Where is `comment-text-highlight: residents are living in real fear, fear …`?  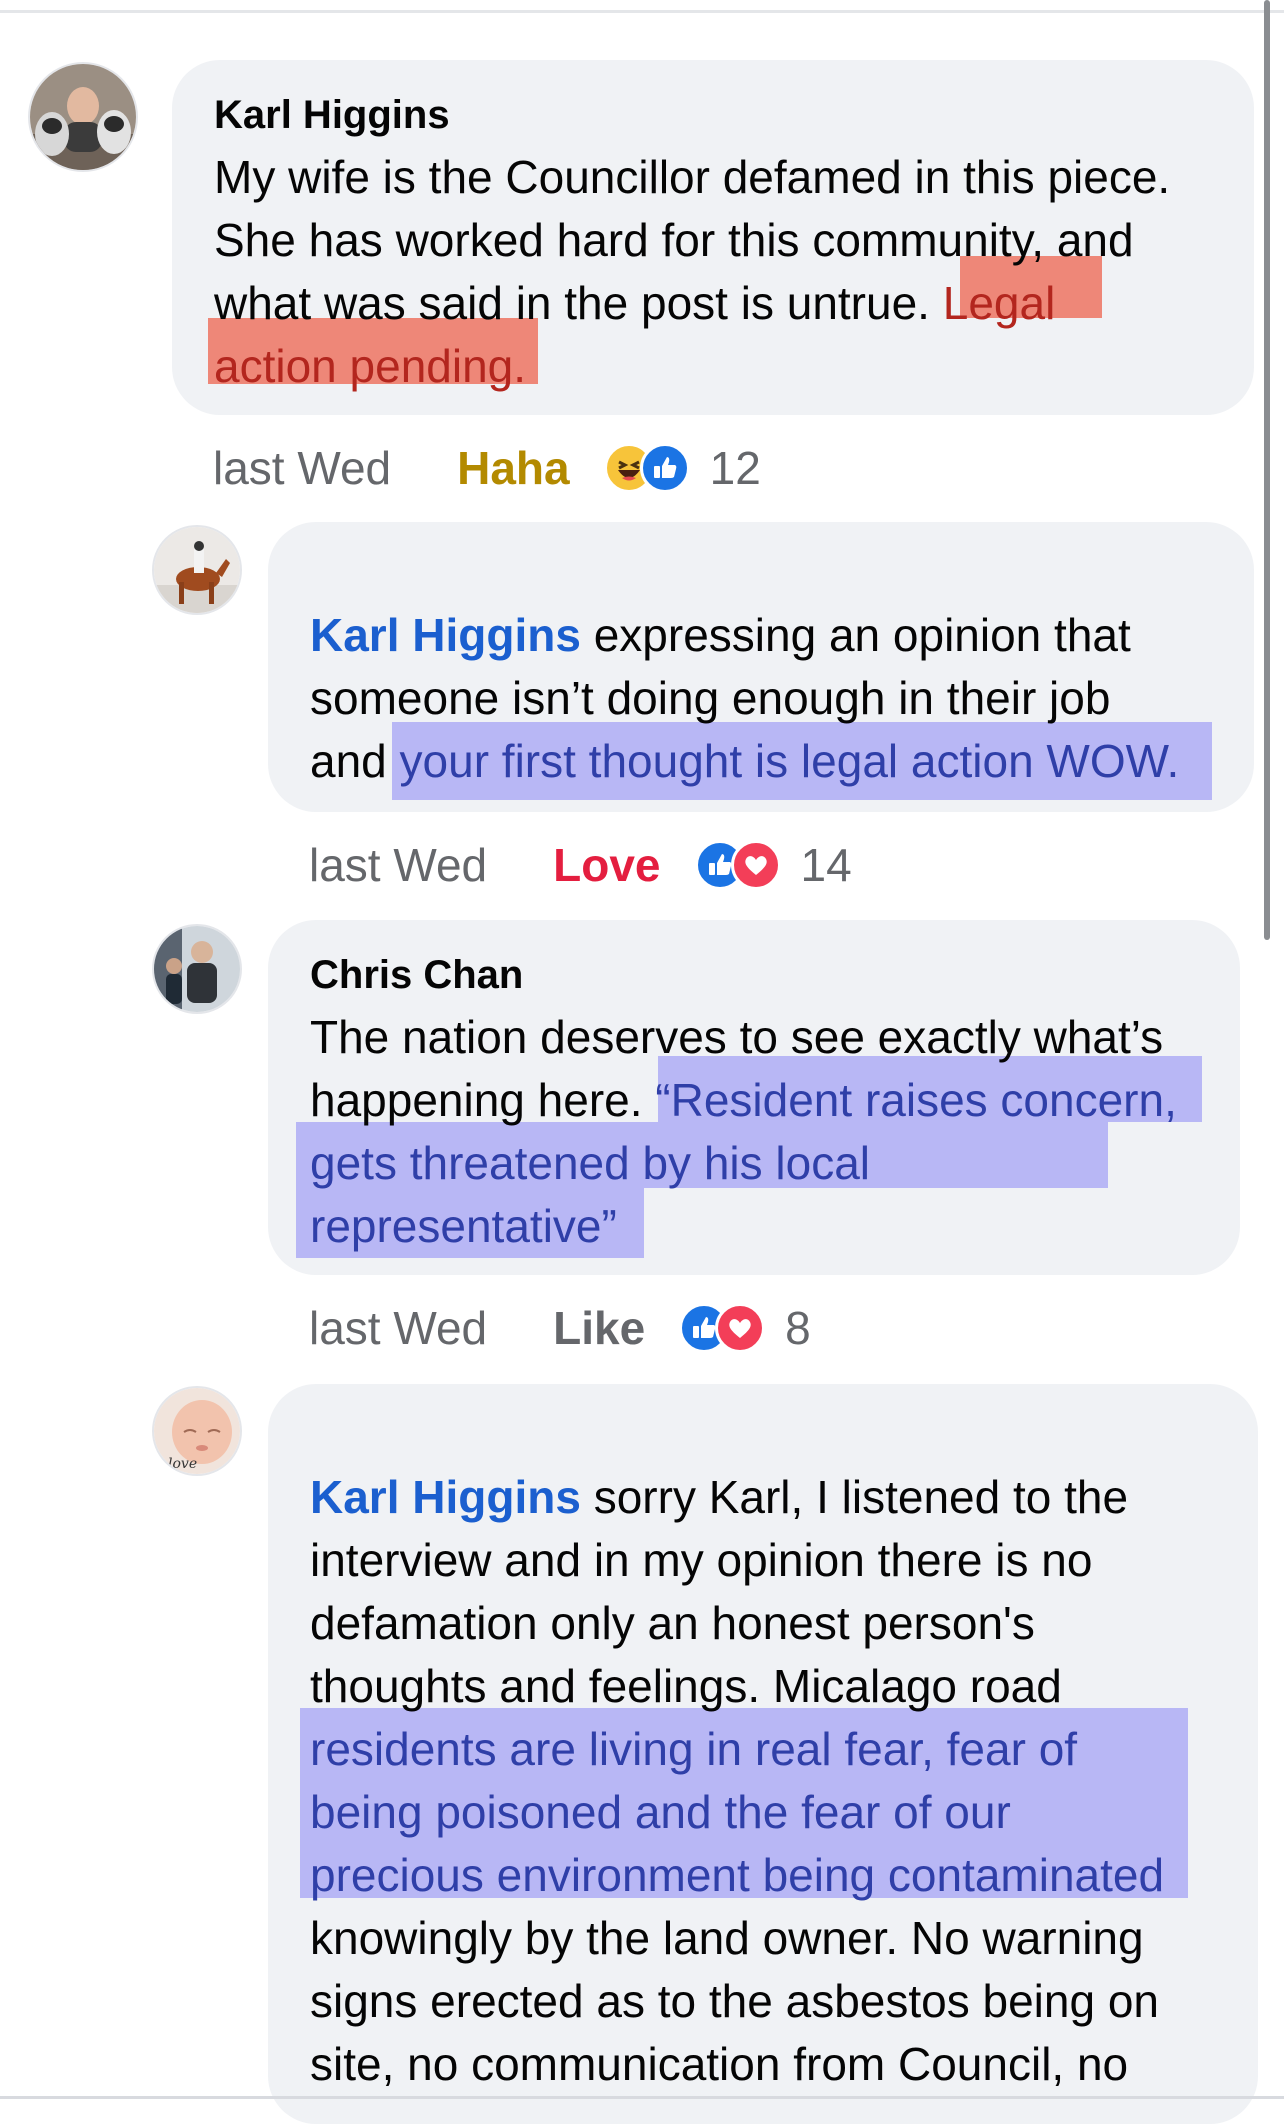
comment-text-highlight: residents are living in real fear, fear … is located at coordinates (737, 1812).